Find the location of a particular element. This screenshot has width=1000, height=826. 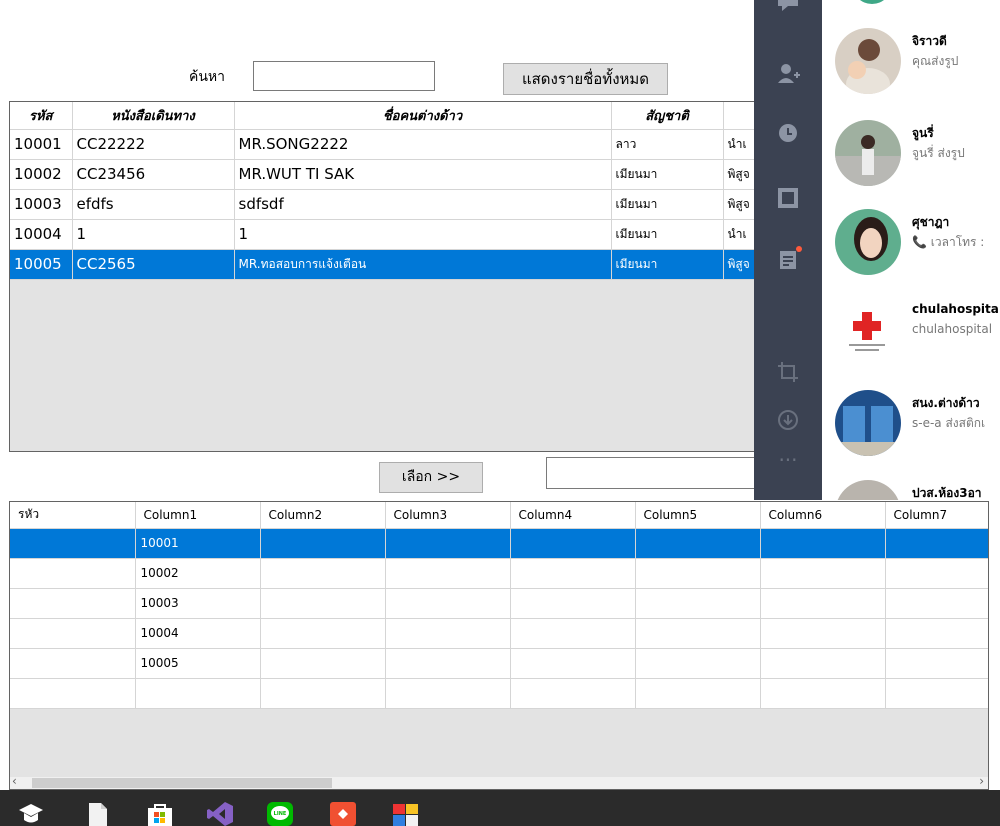

table-row: 10003 is located at coordinates (499, 603).